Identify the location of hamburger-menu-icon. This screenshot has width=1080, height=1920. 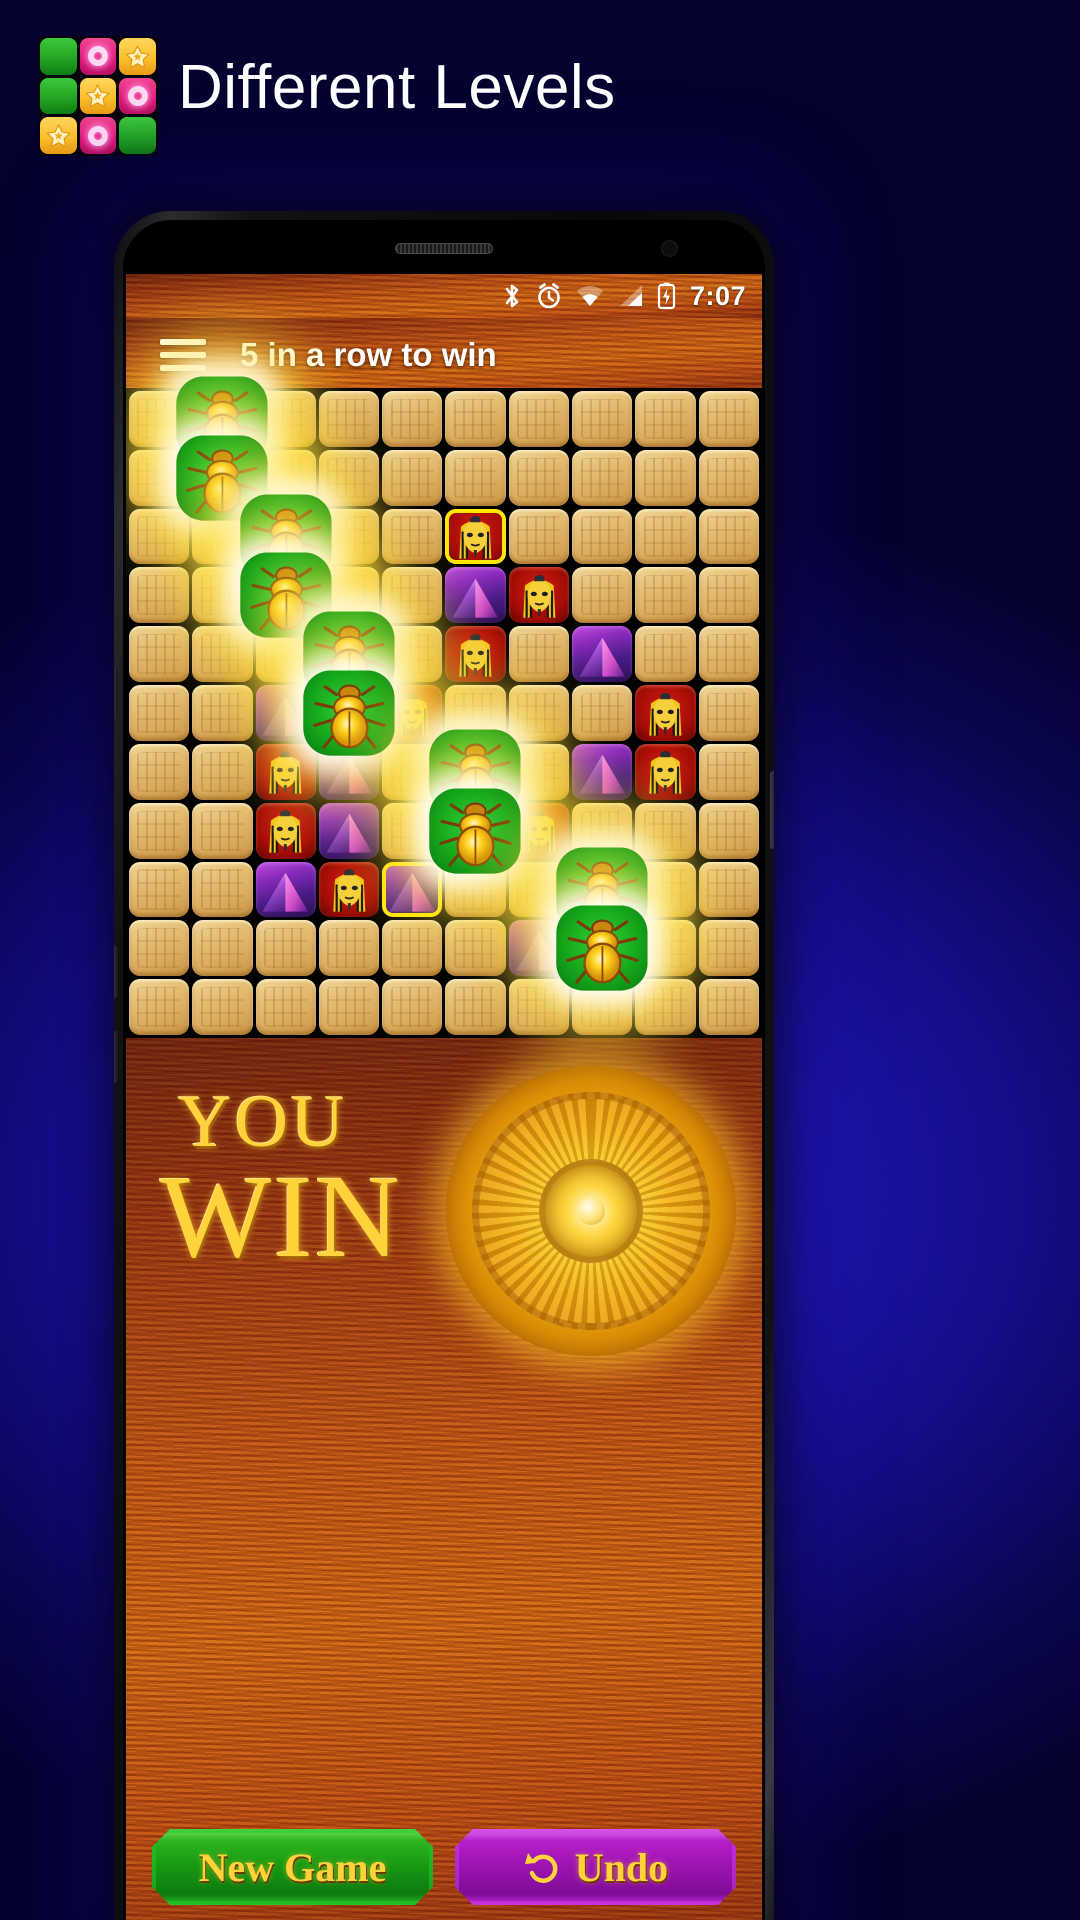
(183, 355).